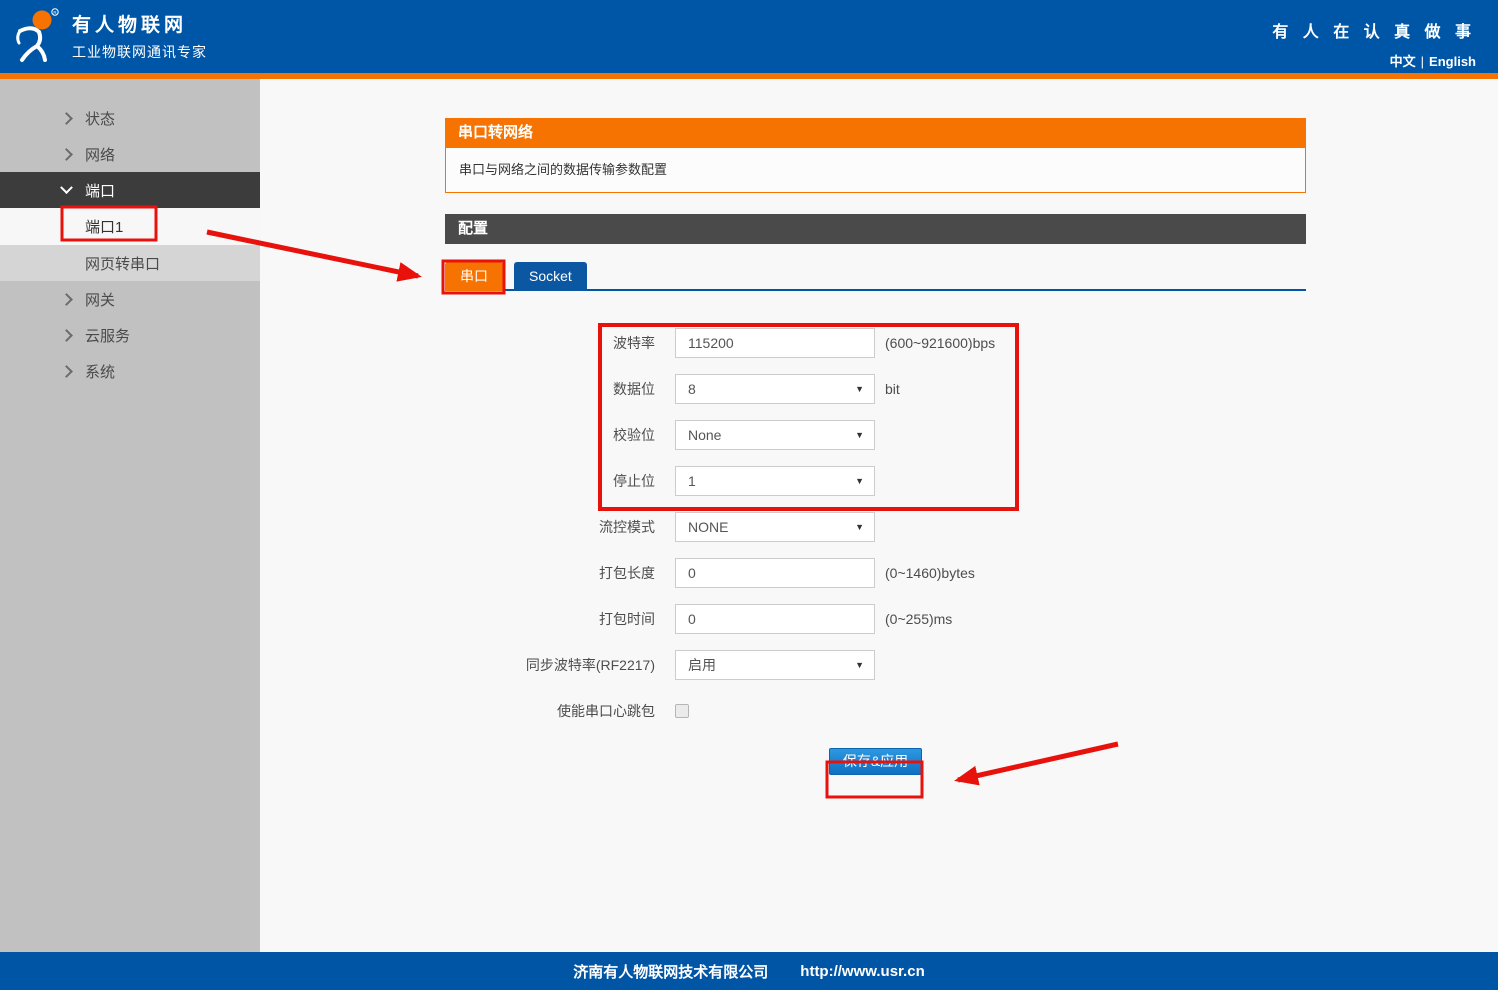 Image resolution: width=1498 pixels, height=990 pixels. I want to click on sync-baud-rf2217-selected-value: 启用, so click(702, 665).